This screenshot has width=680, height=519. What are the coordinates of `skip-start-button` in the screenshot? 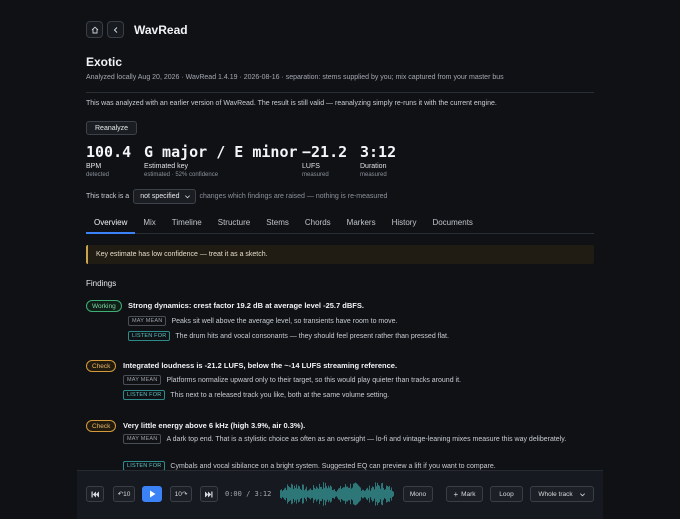 It's located at (95, 494).